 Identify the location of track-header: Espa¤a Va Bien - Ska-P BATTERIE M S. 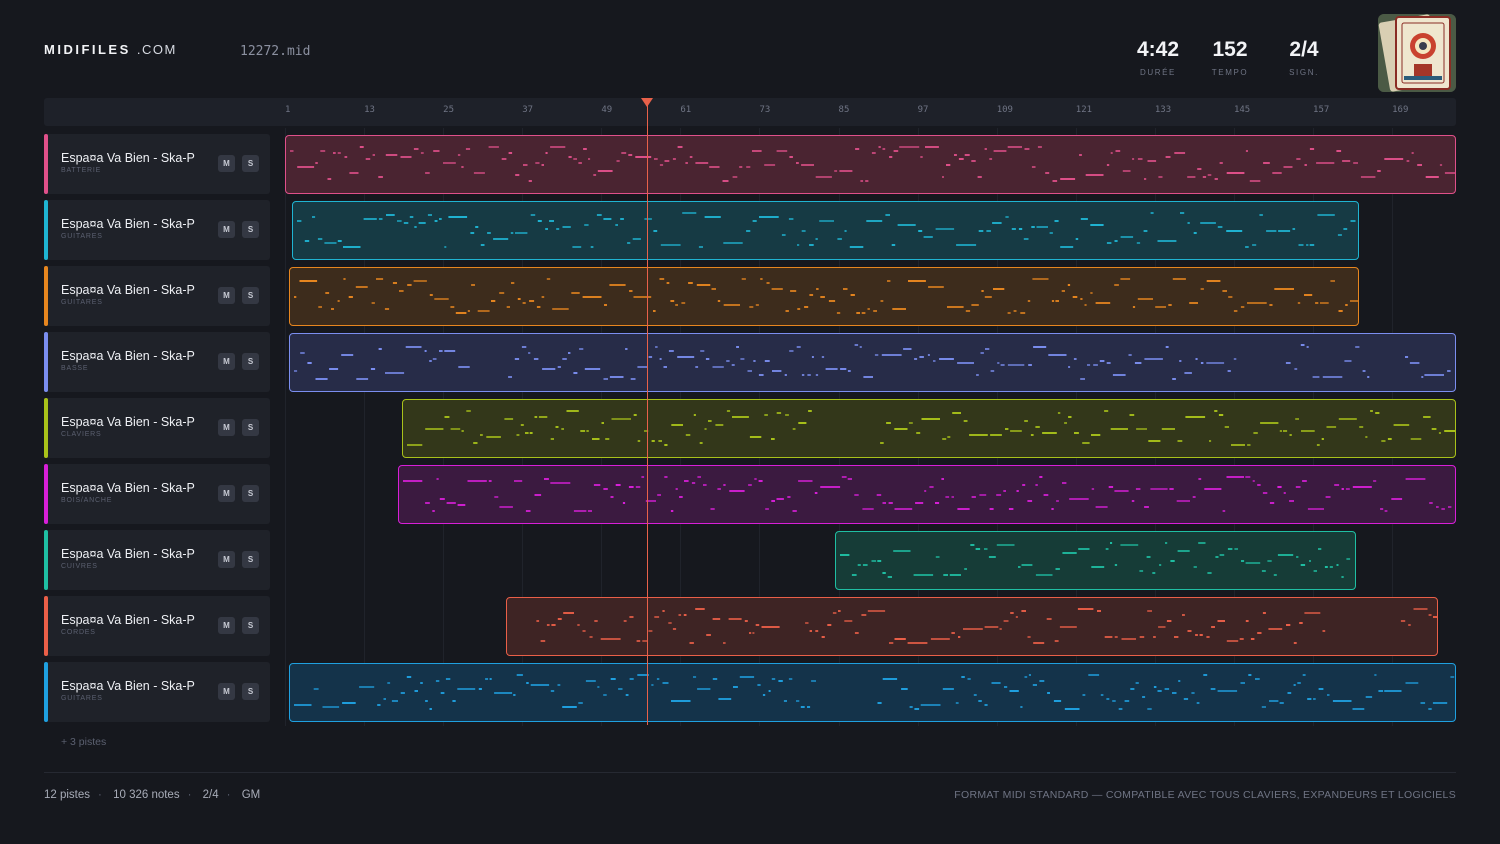
(157, 164).